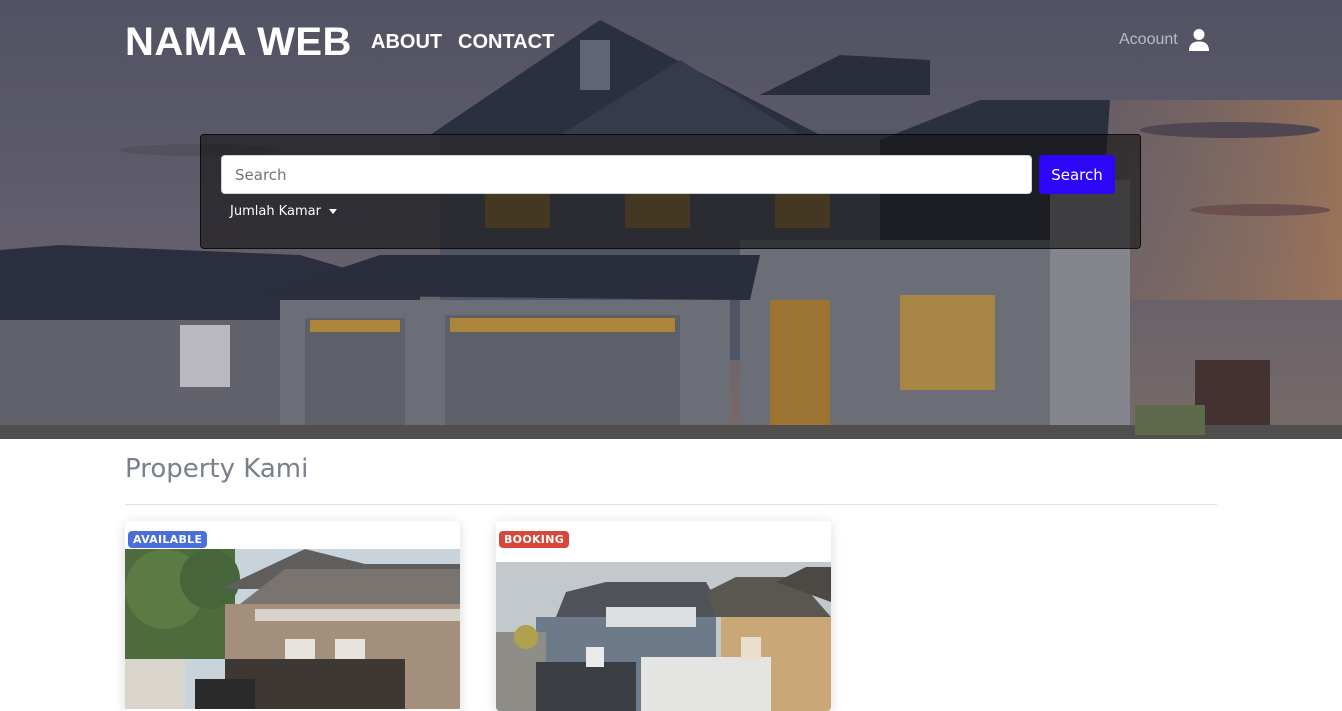  Describe the element at coordinates (506, 42) in the screenshot. I see `nav-contact-link: CONTACT` at that location.